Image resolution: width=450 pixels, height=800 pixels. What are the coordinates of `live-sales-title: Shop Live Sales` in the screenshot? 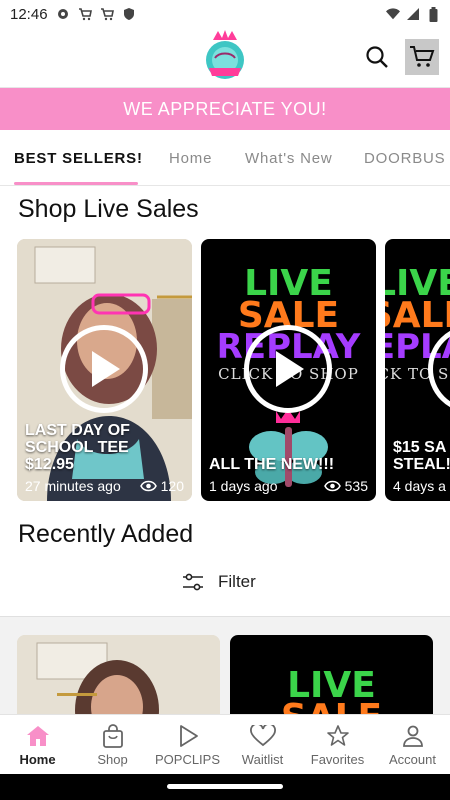 It's located at (108, 209).